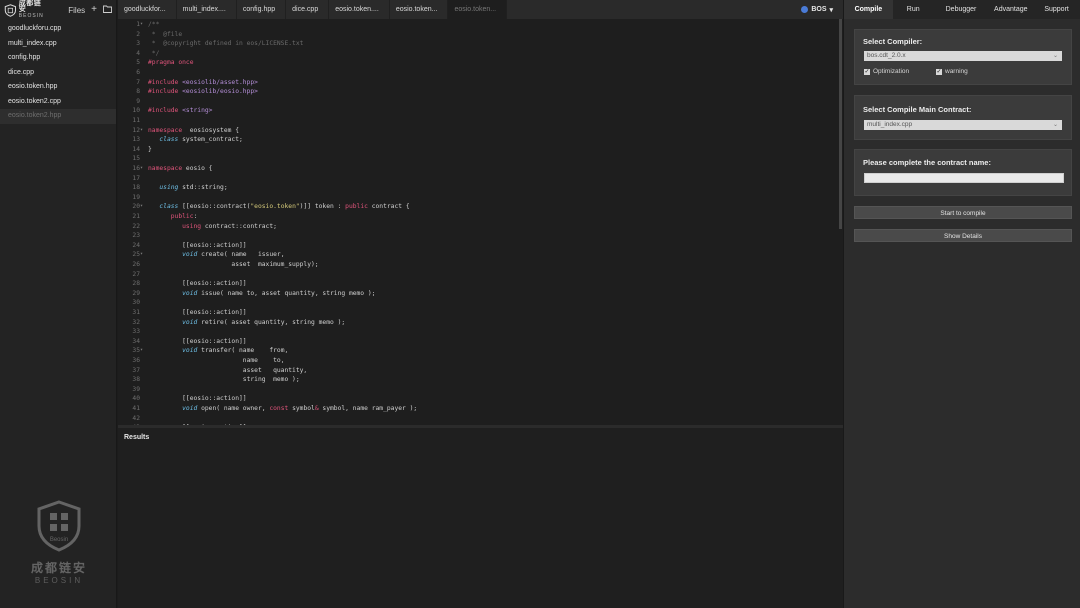 This screenshot has width=1080, height=608. What do you see at coordinates (478, 92) in the screenshot?
I see `code-line: 8 #include <eosiolib/eosio.hpp>` at bounding box center [478, 92].